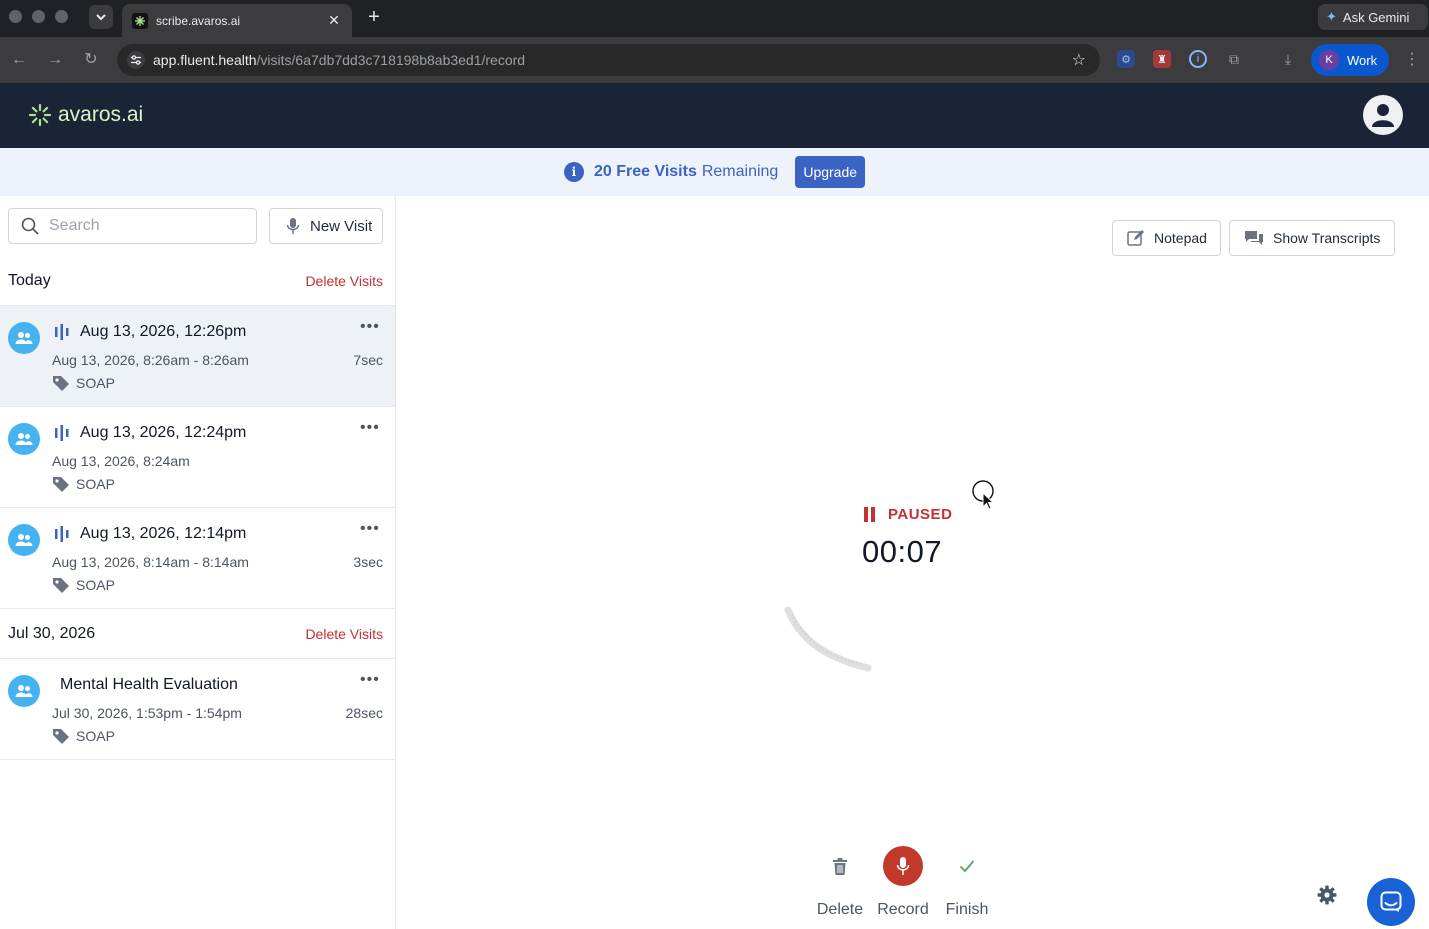 This screenshot has width=1429, height=929. I want to click on extension-gear-icon: ⚙, so click(1126, 59).